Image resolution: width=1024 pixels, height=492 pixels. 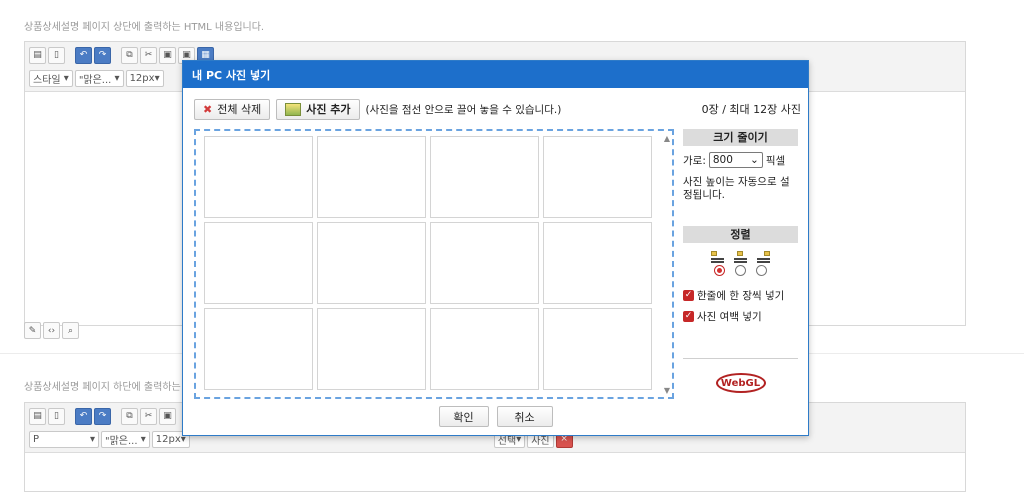 What do you see at coordinates (32, 330) in the screenshot?
I see `pencil-icon: ✎` at bounding box center [32, 330].